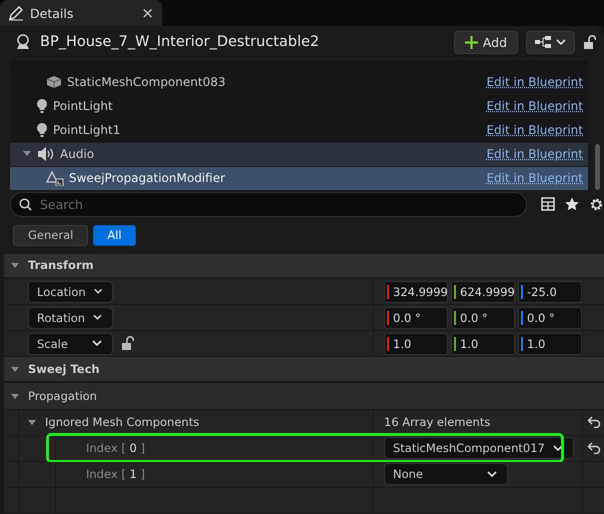  Describe the element at coordinates (23, 42) in the screenshot. I see `actor-icon` at that location.